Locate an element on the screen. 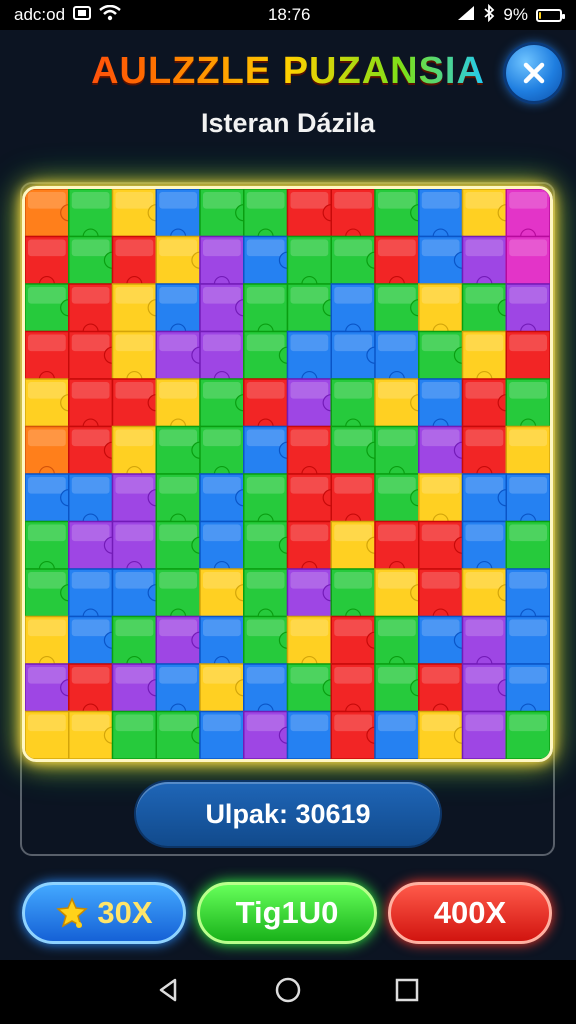  sim-icon is located at coordinates (82, 15).